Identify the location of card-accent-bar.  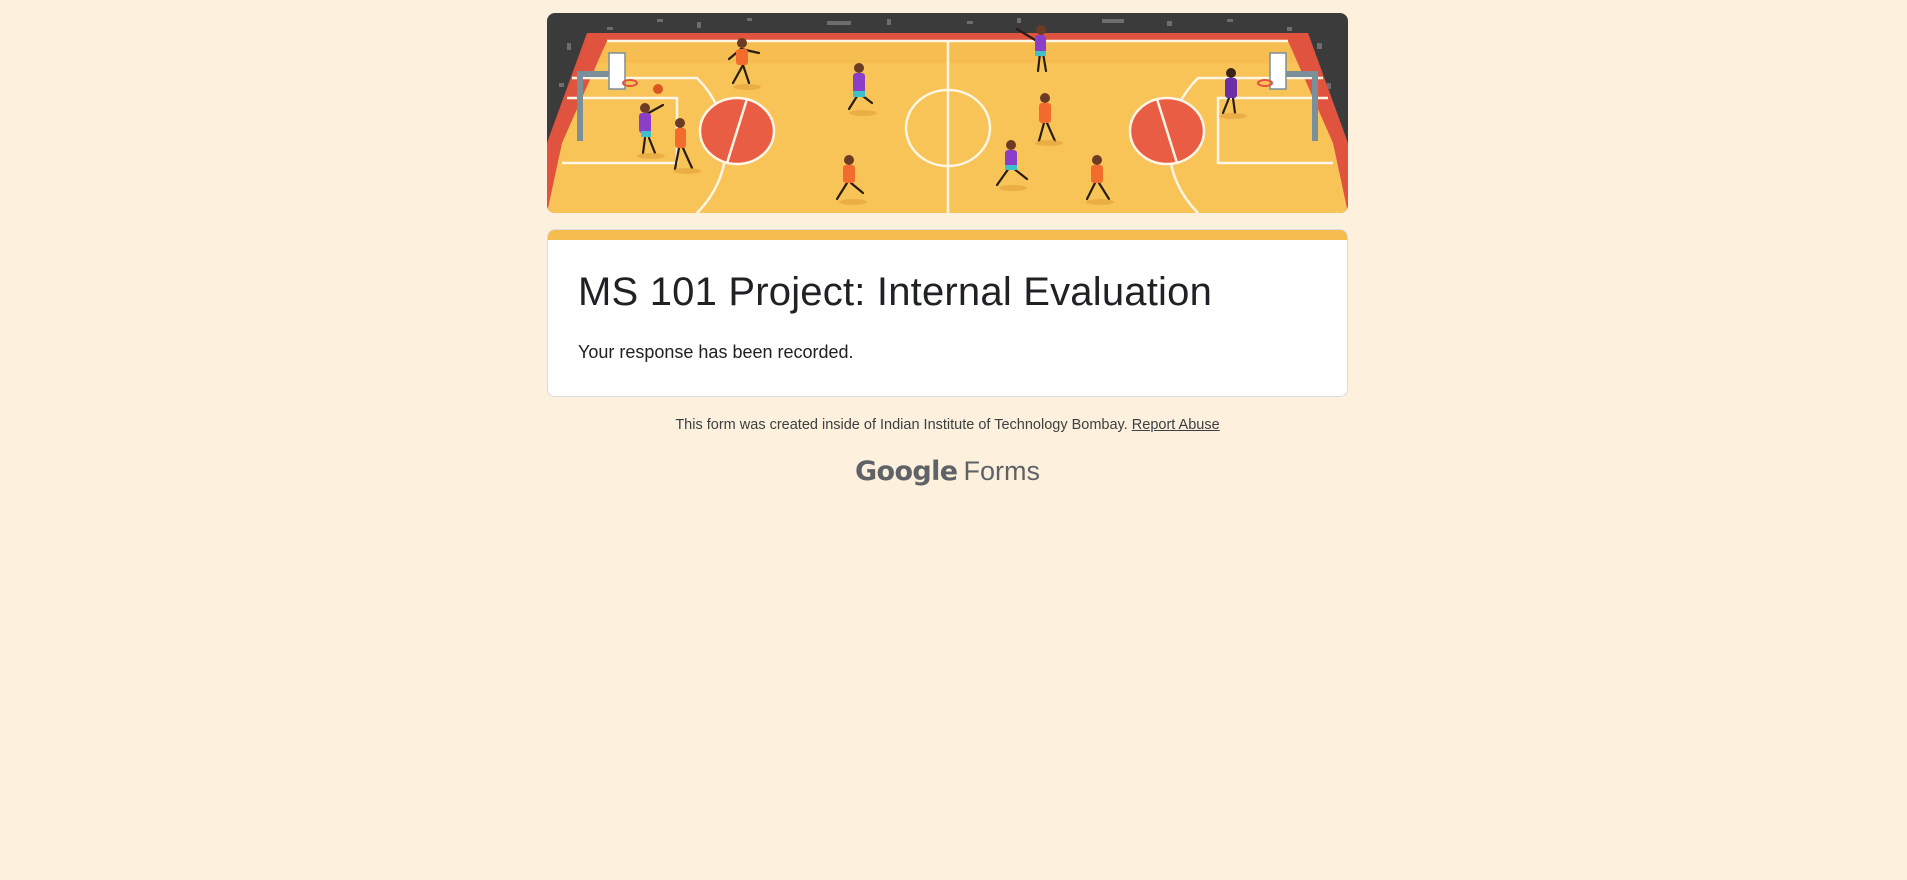
(947, 235).